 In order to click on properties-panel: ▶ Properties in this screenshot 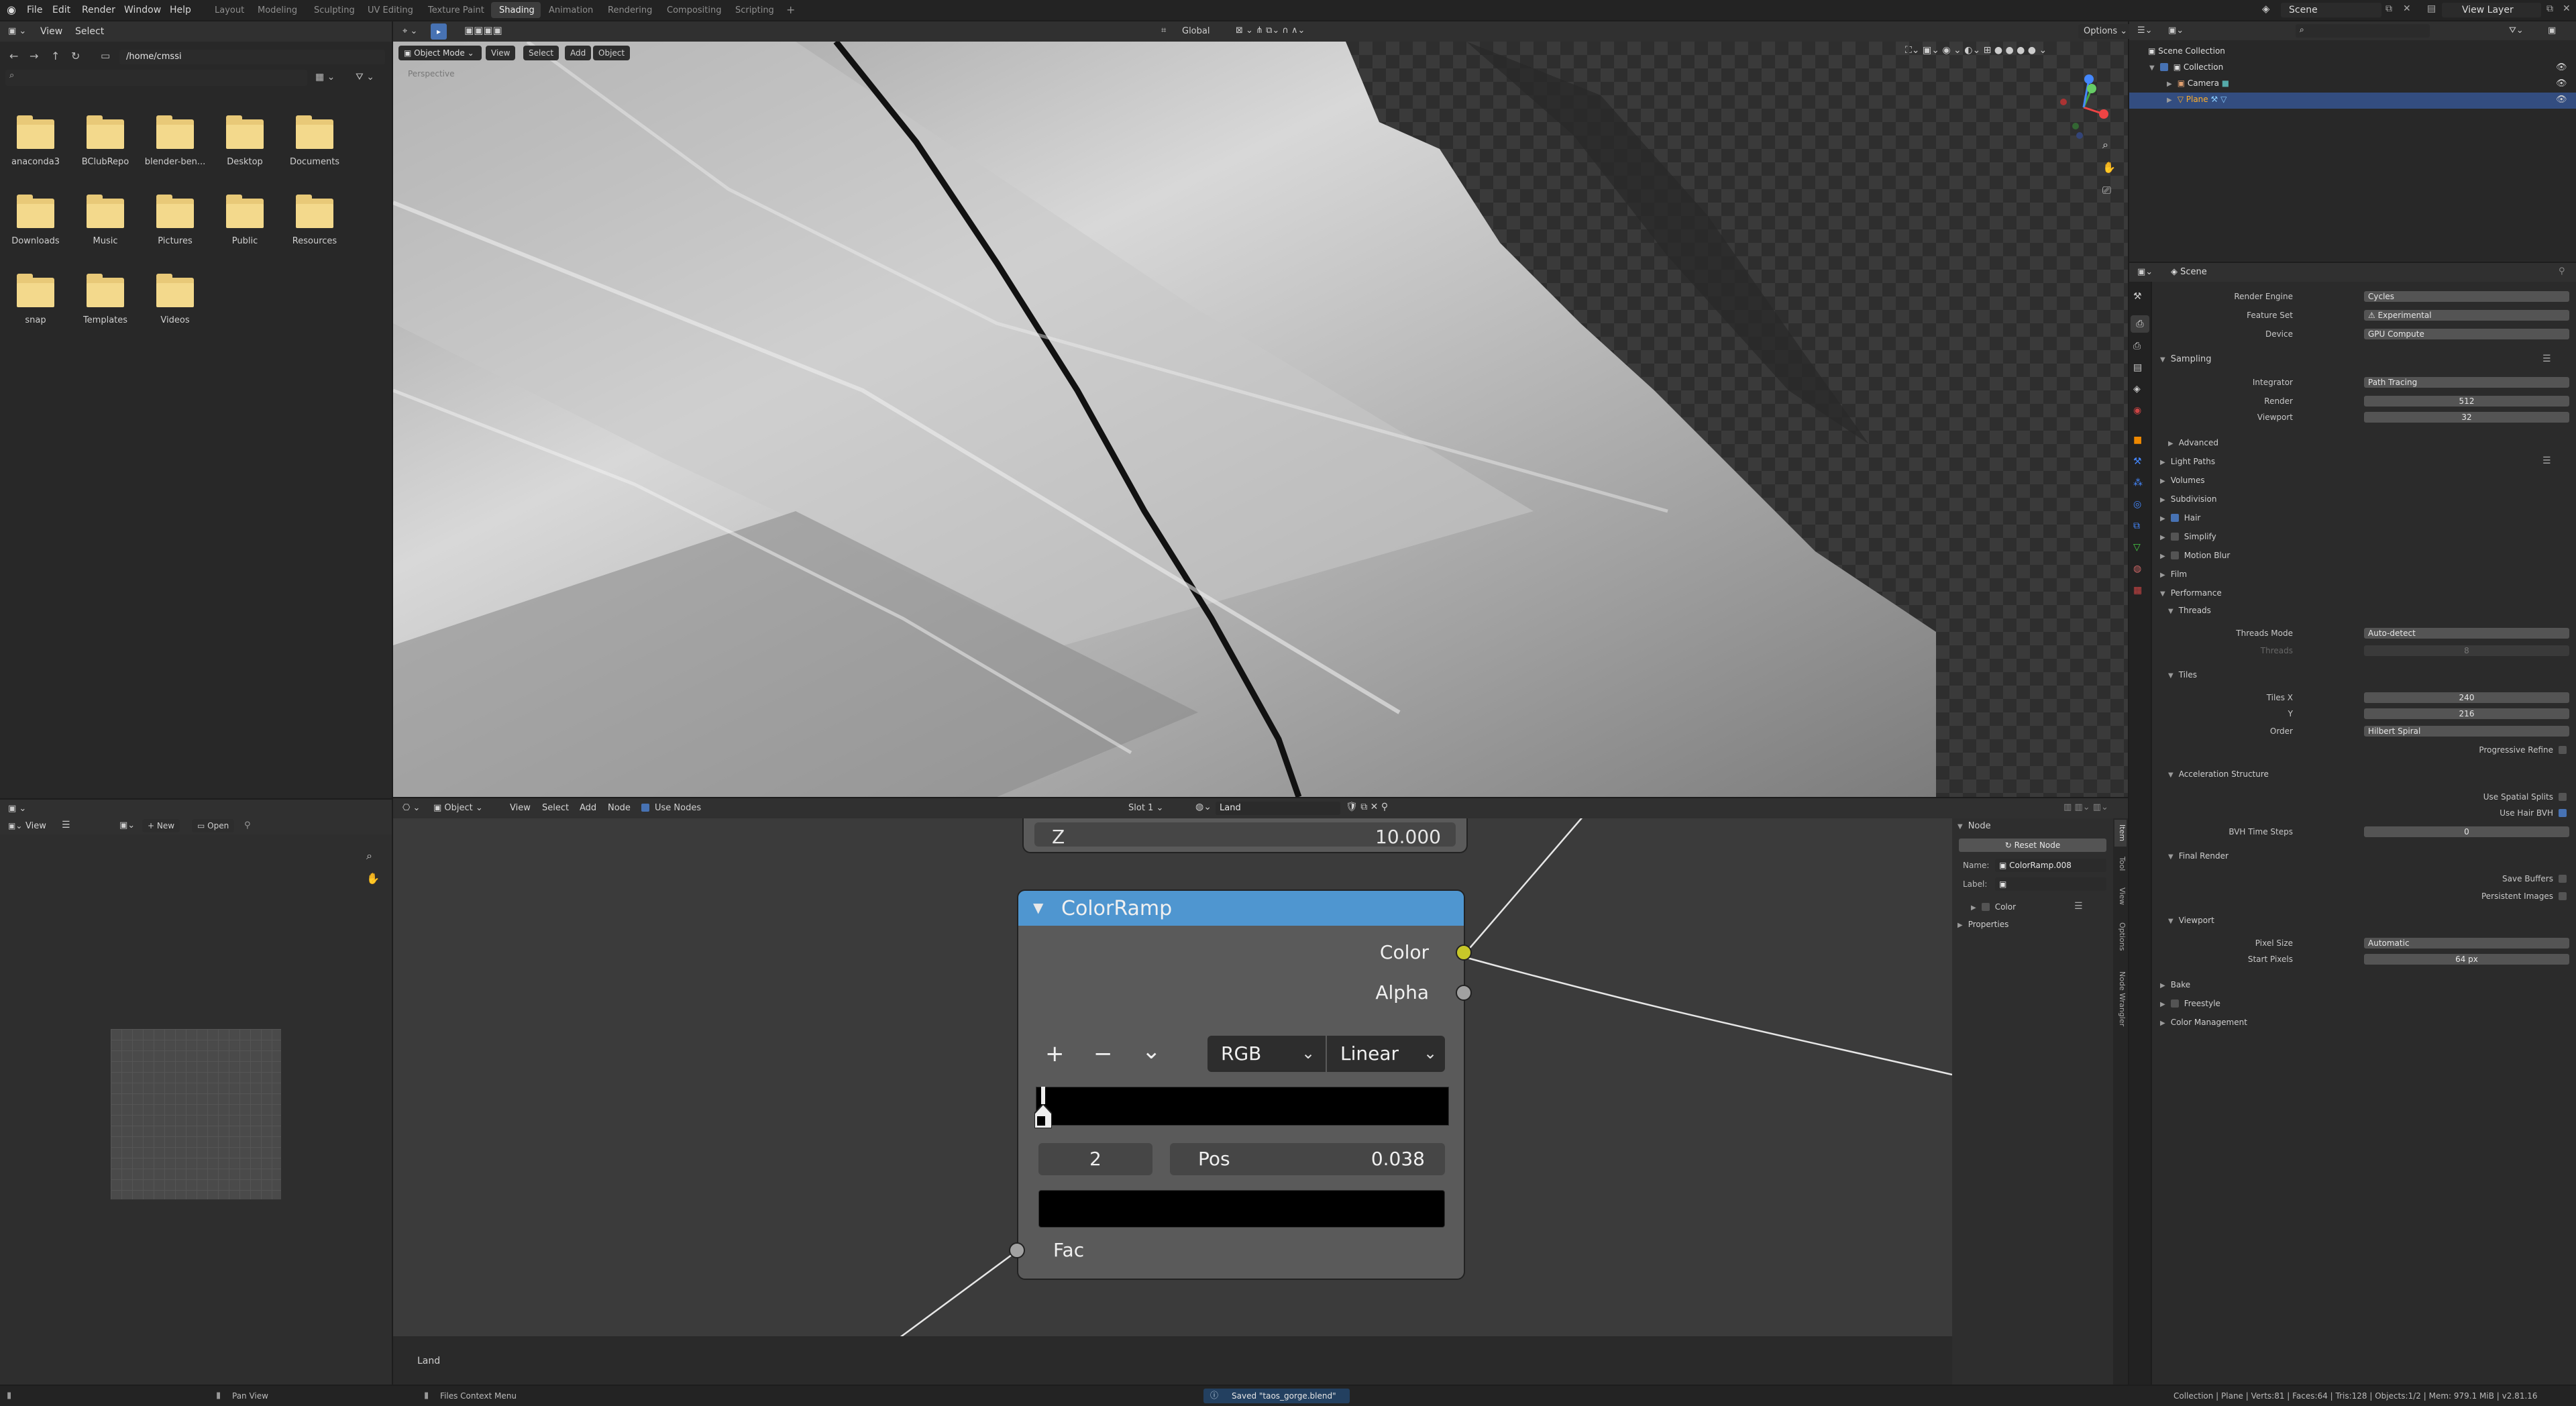, I will do `click(1982, 925)`.